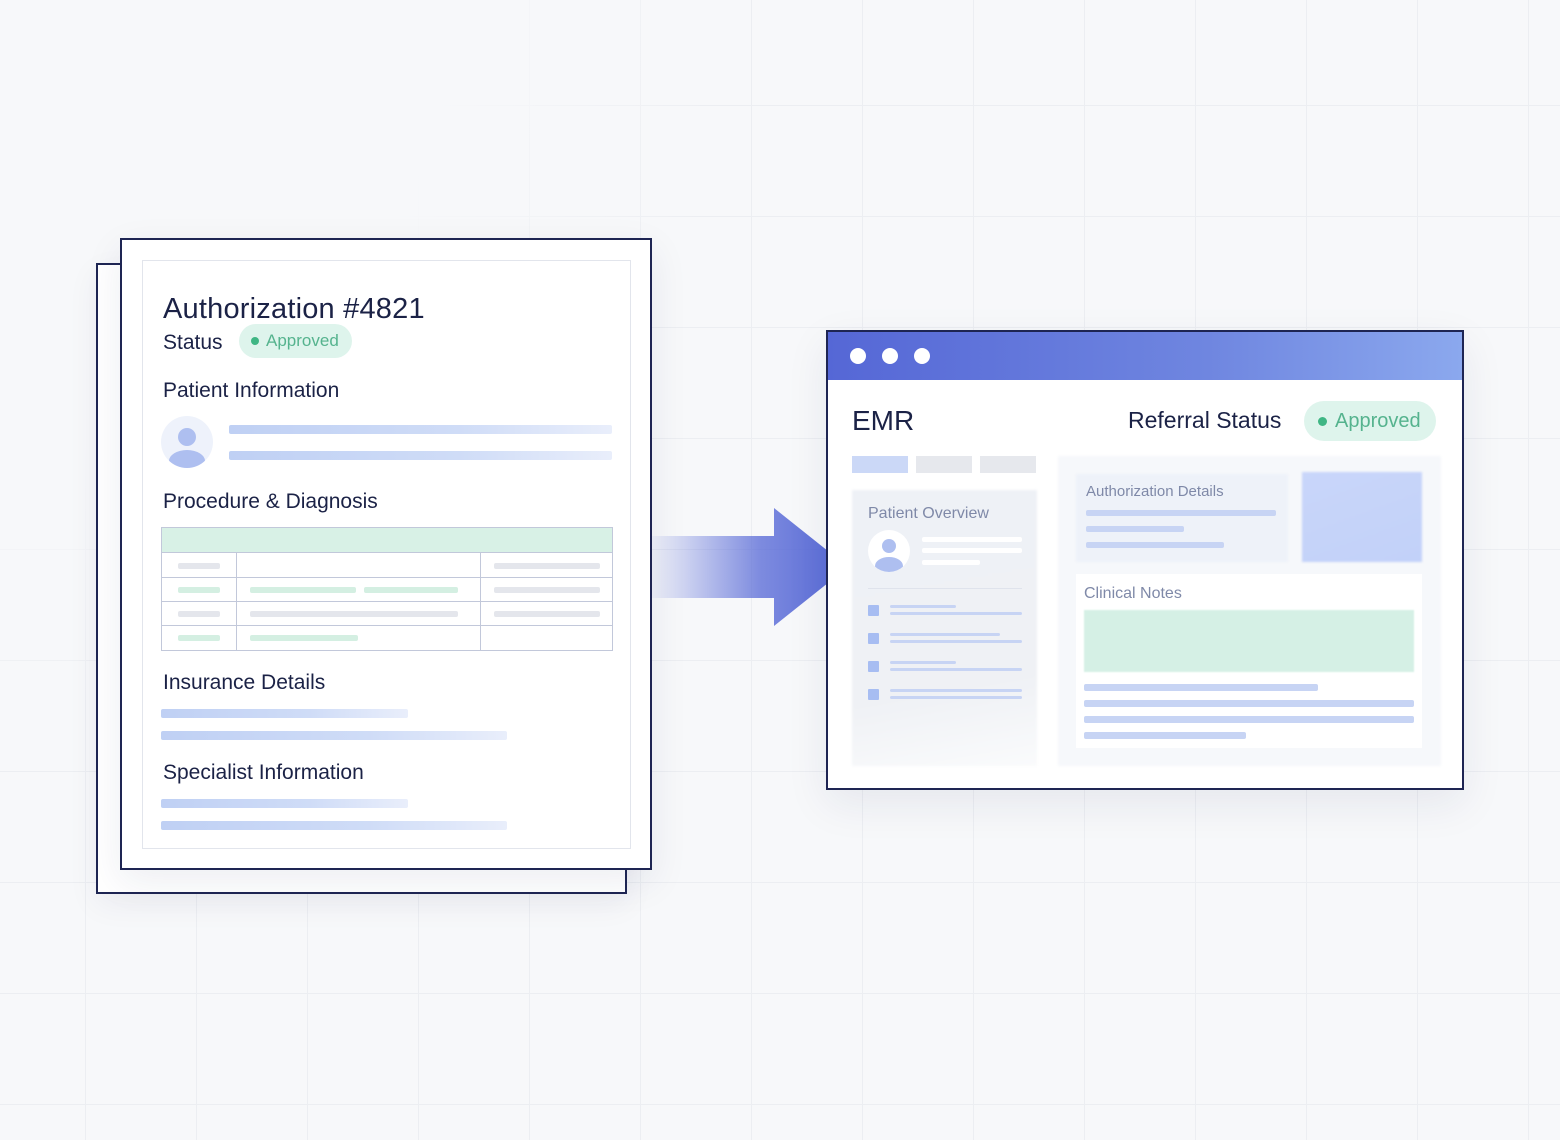 The image size is (1560, 1140). What do you see at coordinates (1249, 641) in the screenshot?
I see `clinical-notes-highlight` at bounding box center [1249, 641].